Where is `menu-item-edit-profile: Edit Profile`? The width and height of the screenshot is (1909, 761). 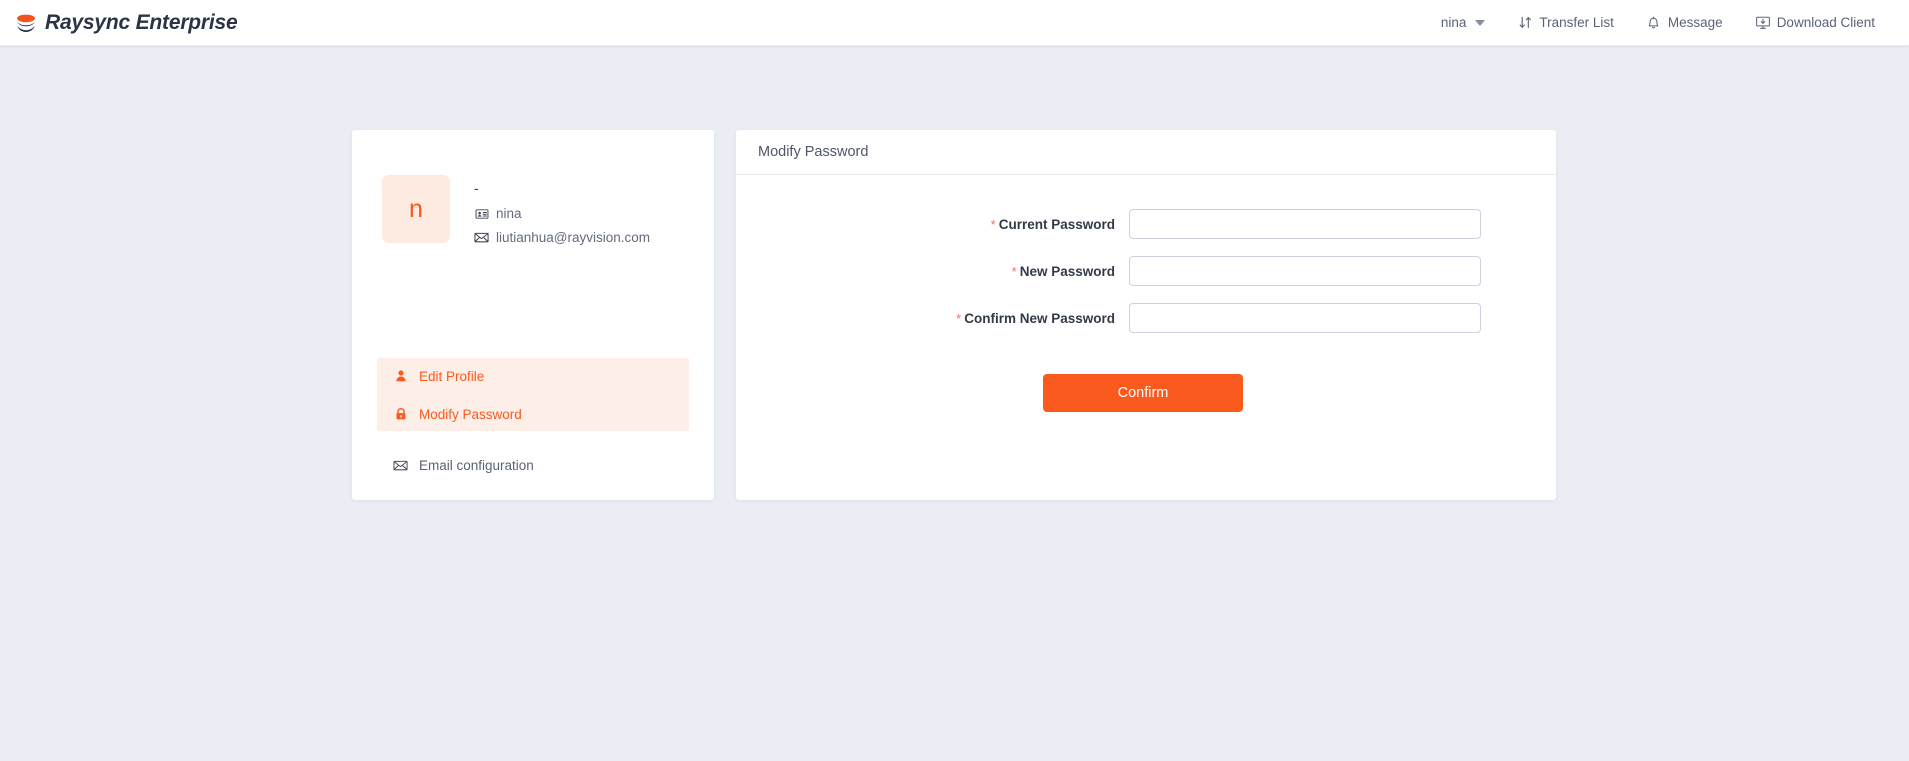 menu-item-edit-profile: Edit Profile is located at coordinates (533, 376).